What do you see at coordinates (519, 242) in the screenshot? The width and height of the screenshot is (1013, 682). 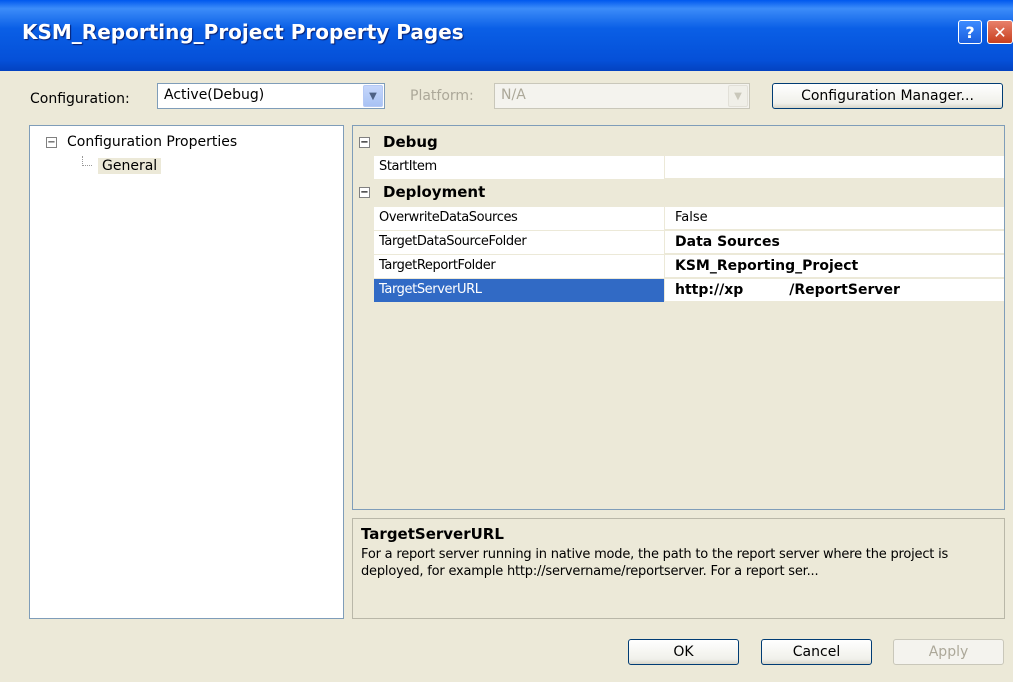 I see `property-name: TargetDataSourceFolder` at bounding box center [519, 242].